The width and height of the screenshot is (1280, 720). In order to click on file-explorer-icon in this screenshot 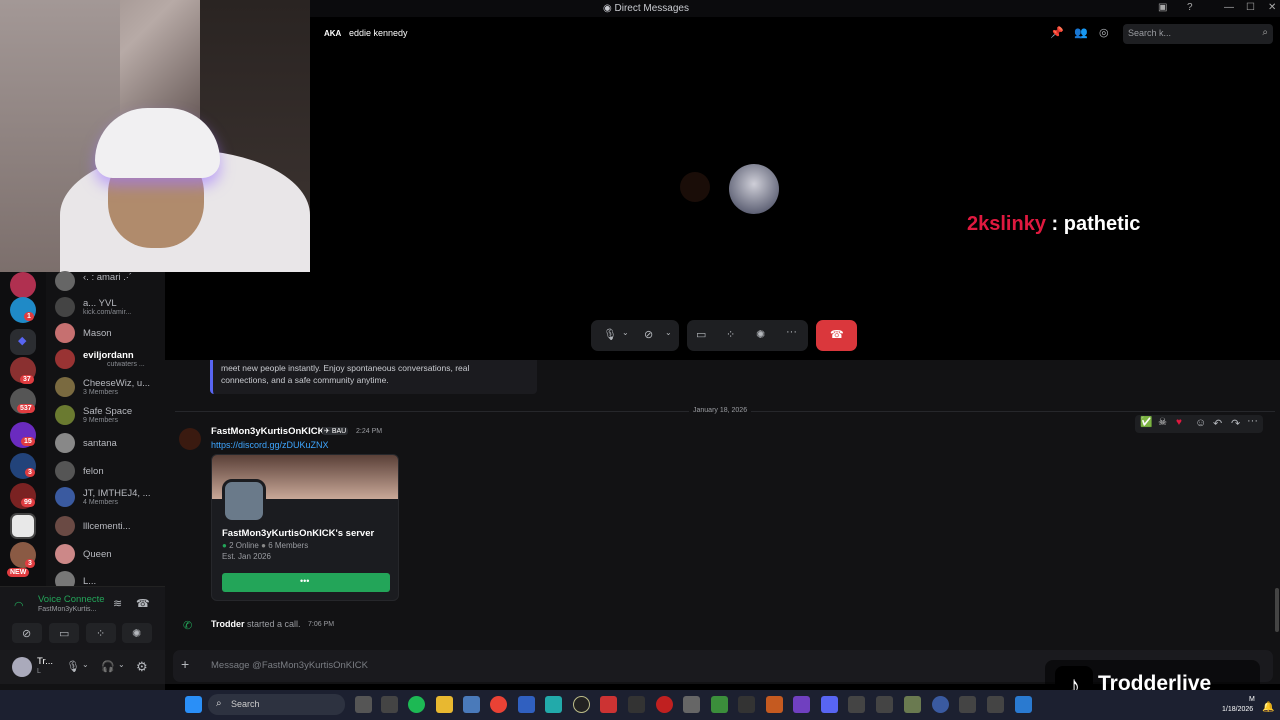, I will do `click(444, 704)`.